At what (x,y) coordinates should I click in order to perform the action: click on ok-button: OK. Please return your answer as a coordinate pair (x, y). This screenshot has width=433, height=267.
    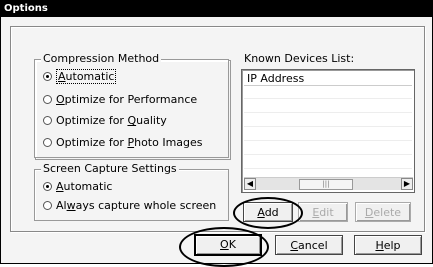
    Looking at the image, I should click on (228, 245).